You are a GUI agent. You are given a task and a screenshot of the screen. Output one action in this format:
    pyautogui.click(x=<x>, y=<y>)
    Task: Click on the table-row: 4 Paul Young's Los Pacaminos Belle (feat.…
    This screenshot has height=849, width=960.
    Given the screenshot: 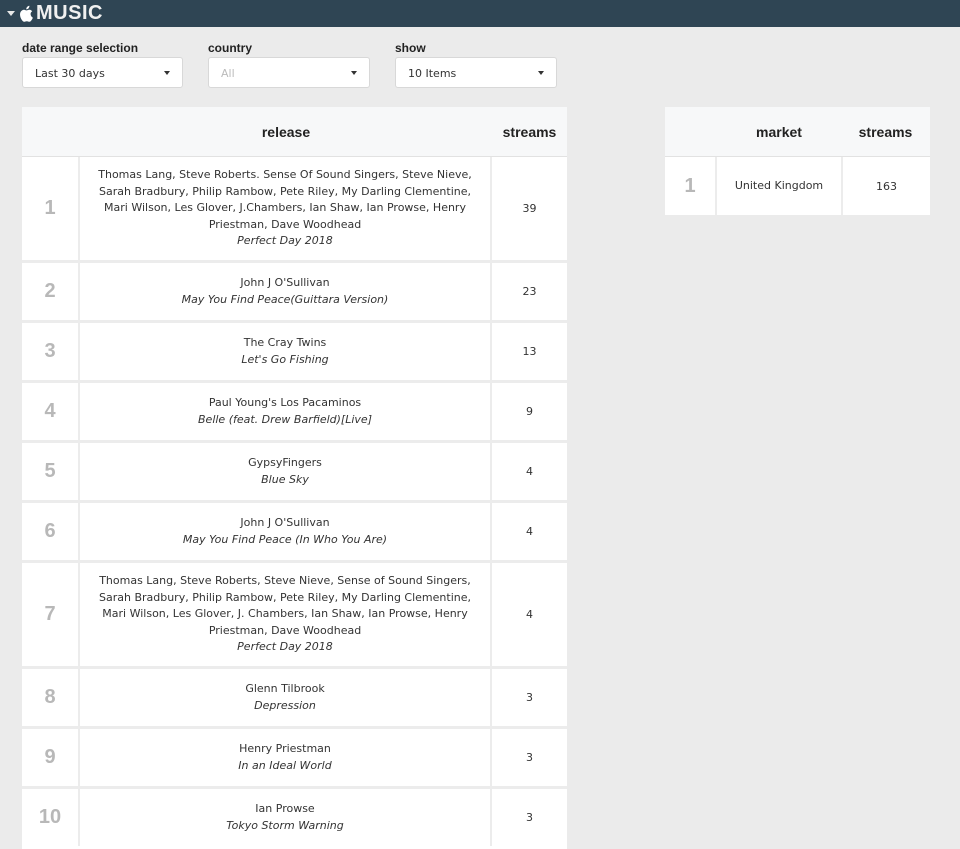 What is the action you would take?
    pyautogui.click(x=294, y=411)
    